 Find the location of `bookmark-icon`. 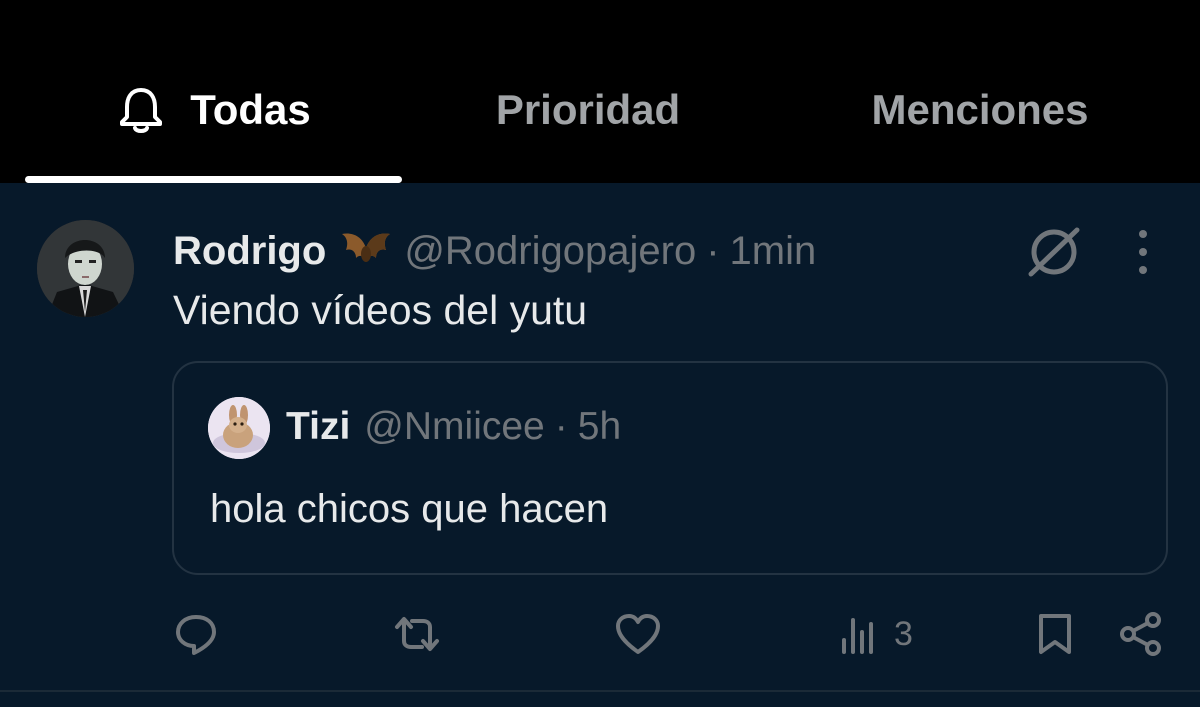

bookmark-icon is located at coordinates (1055, 634).